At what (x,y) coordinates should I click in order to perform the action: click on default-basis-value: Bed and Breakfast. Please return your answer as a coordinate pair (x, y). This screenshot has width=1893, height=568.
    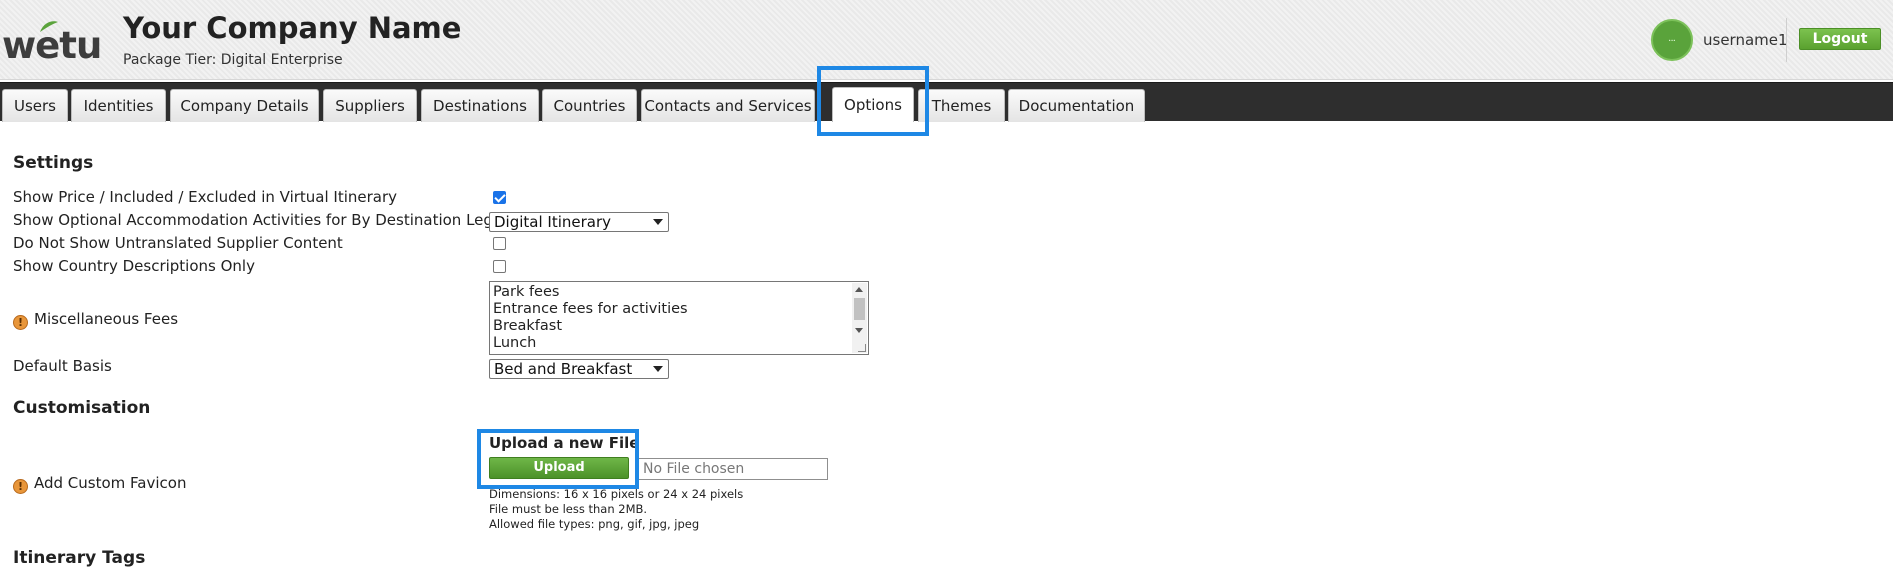
    Looking at the image, I should click on (563, 369).